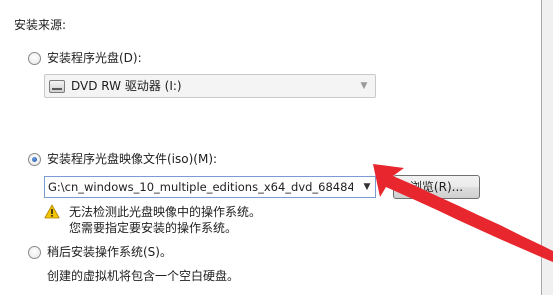  I want to click on radio-install-later, so click(34, 252).